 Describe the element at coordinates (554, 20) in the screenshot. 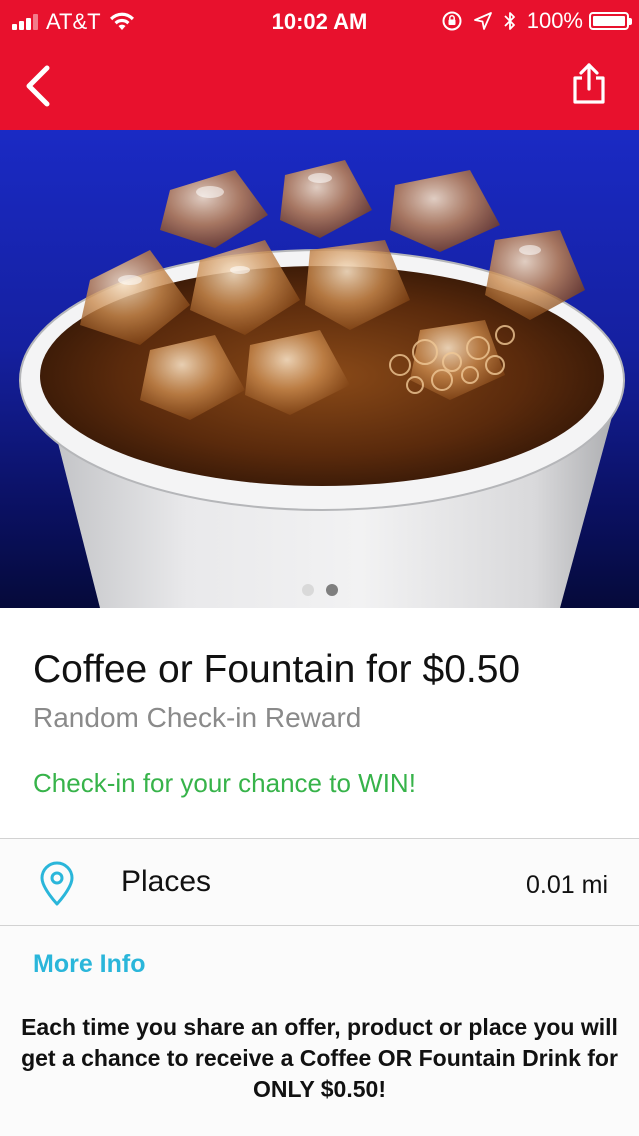

I see `battery-percentage: 100%` at that location.